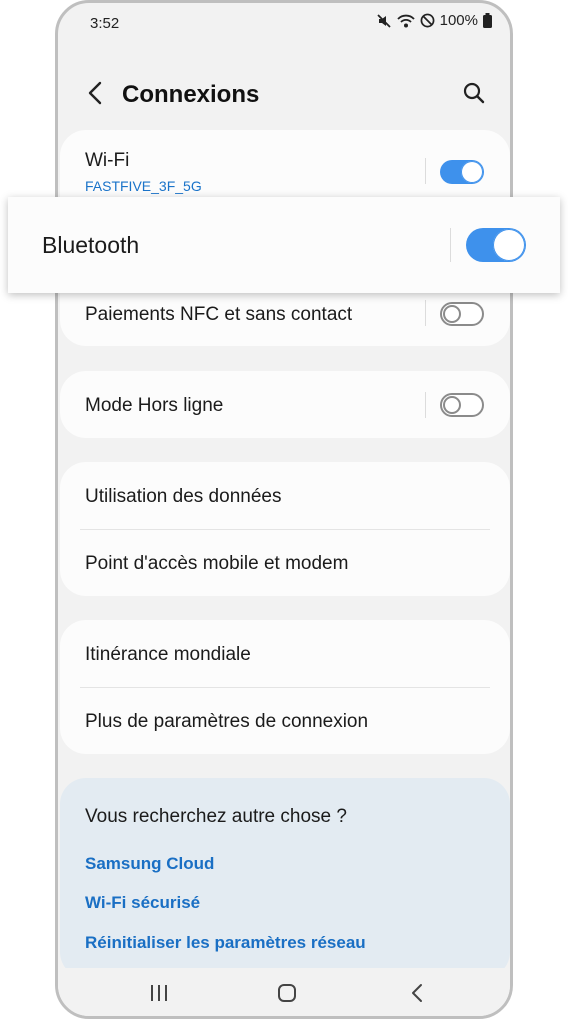 Image resolution: width=568 pixels, height=1020 pixels. Describe the element at coordinates (462, 405) in the screenshot. I see `airplane-toggle` at that location.